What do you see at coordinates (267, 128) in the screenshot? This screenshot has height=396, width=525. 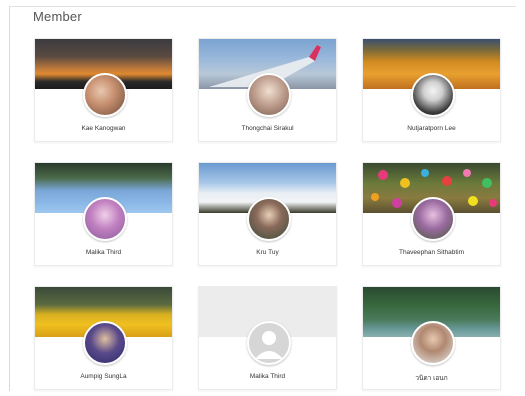 I see `member-name: Thongchai Sirakul` at bounding box center [267, 128].